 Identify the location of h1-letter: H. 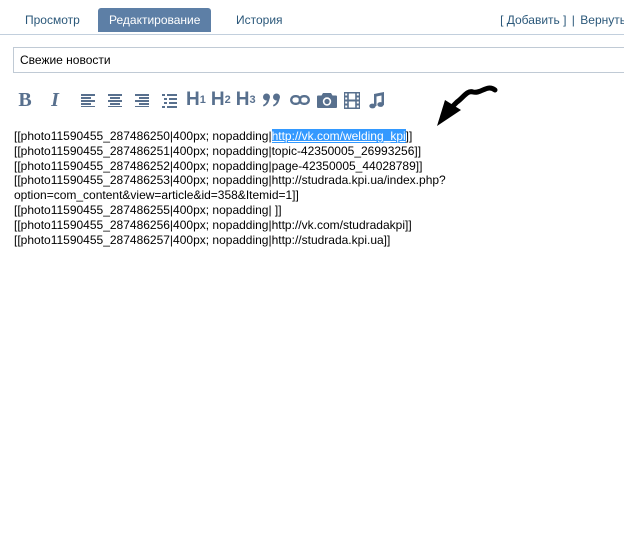
(193, 99).